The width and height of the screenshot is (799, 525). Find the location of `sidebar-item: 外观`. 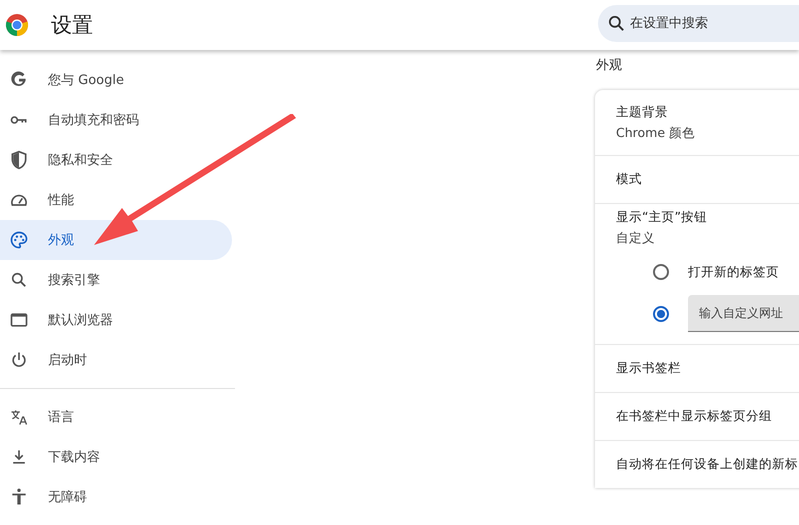

sidebar-item: 外观 is located at coordinates (116, 240).